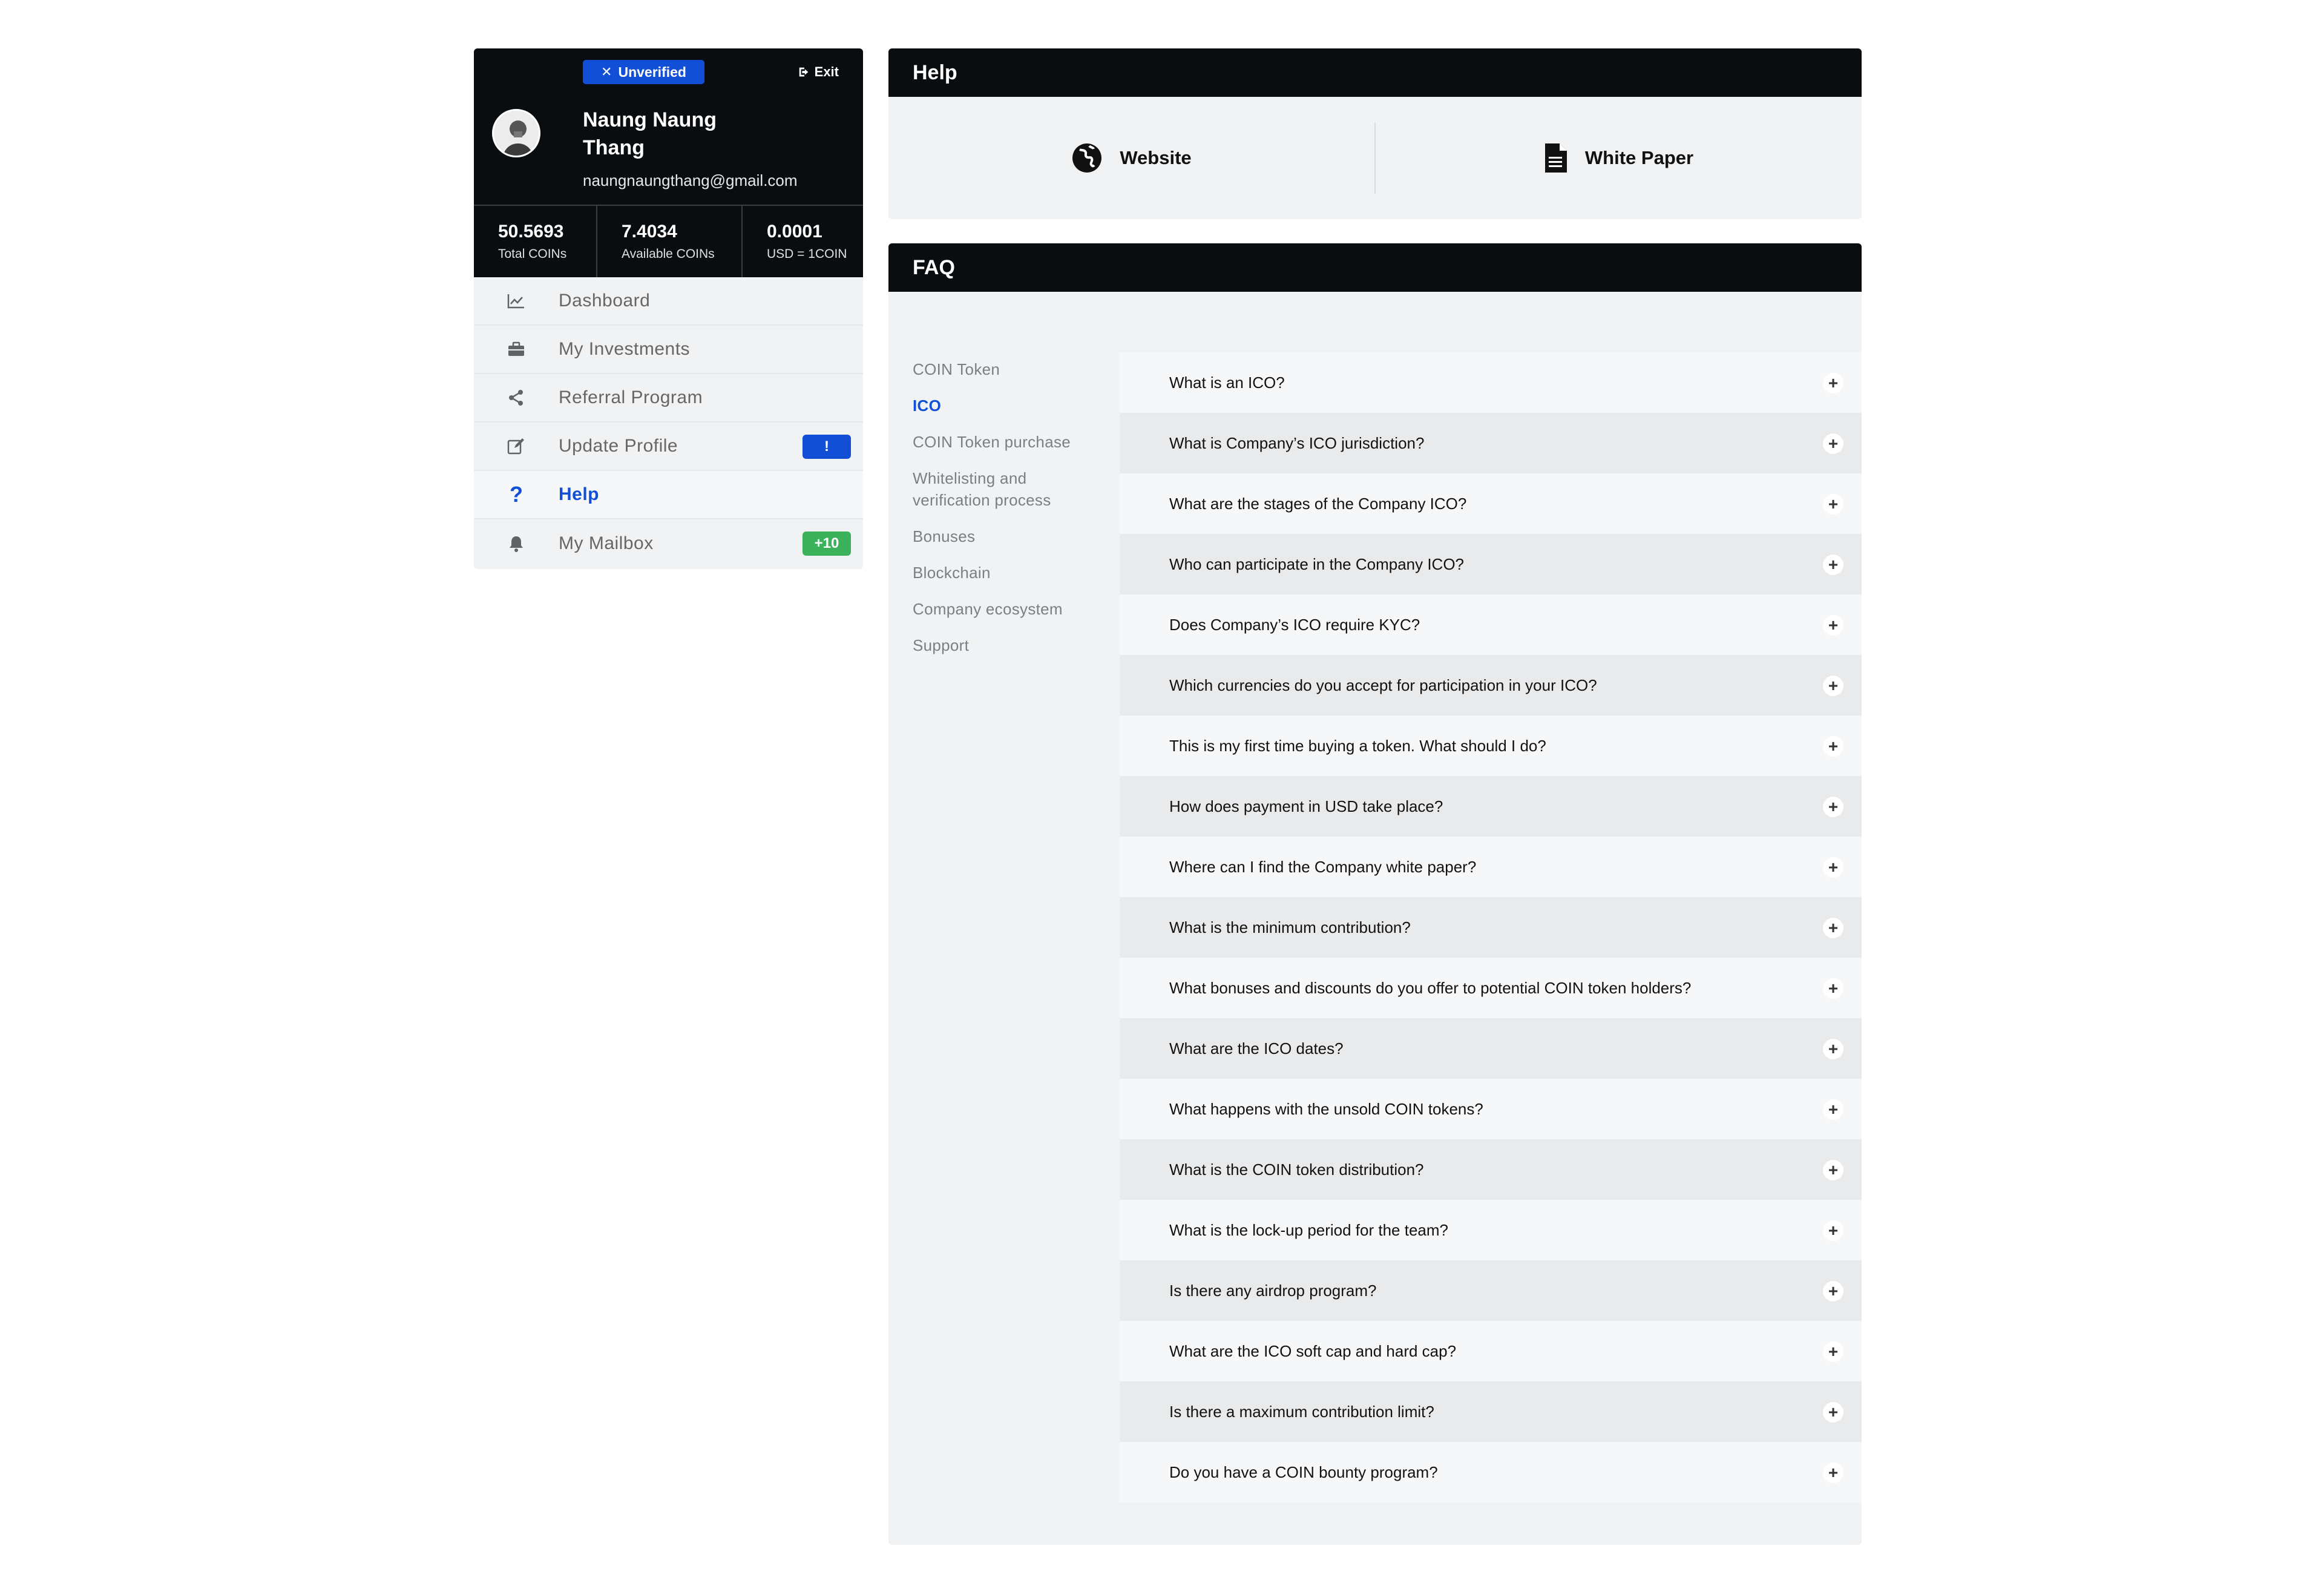 This screenshot has height=1586, width=2324. What do you see at coordinates (532, 254) in the screenshot?
I see `stat-label: Total COINs` at bounding box center [532, 254].